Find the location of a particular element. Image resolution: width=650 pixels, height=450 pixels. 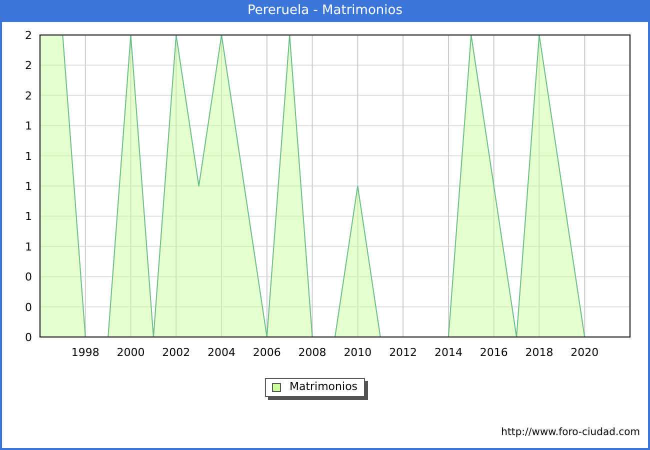

x-tick-label: 2020 is located at coordinates (584, 352).